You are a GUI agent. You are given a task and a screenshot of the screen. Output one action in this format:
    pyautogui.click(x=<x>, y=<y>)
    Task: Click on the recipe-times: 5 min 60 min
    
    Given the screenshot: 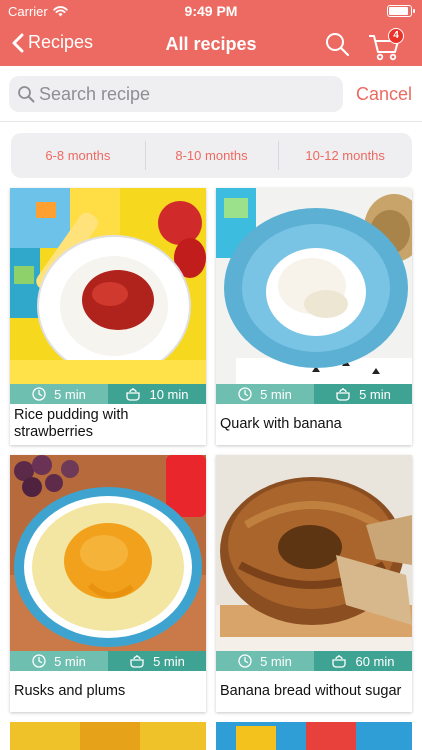 What is the action you would take?
    pyautogui.click(x=314, y=661)
    